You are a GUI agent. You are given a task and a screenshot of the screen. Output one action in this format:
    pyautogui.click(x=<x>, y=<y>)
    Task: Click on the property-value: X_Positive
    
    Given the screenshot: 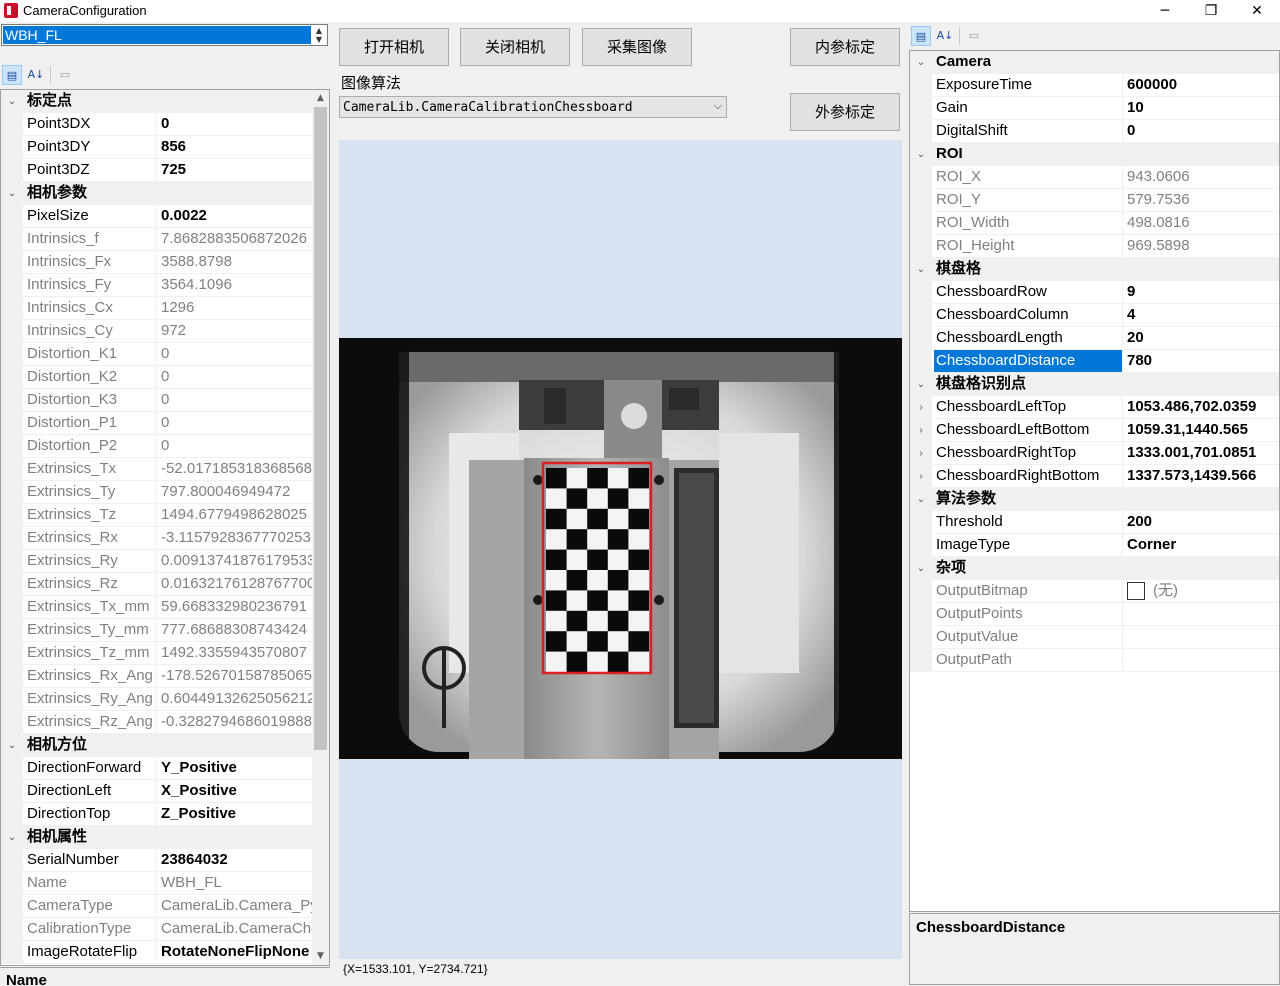 What is the action you would take?
    pyautogui.click(x=235, y=791)
    